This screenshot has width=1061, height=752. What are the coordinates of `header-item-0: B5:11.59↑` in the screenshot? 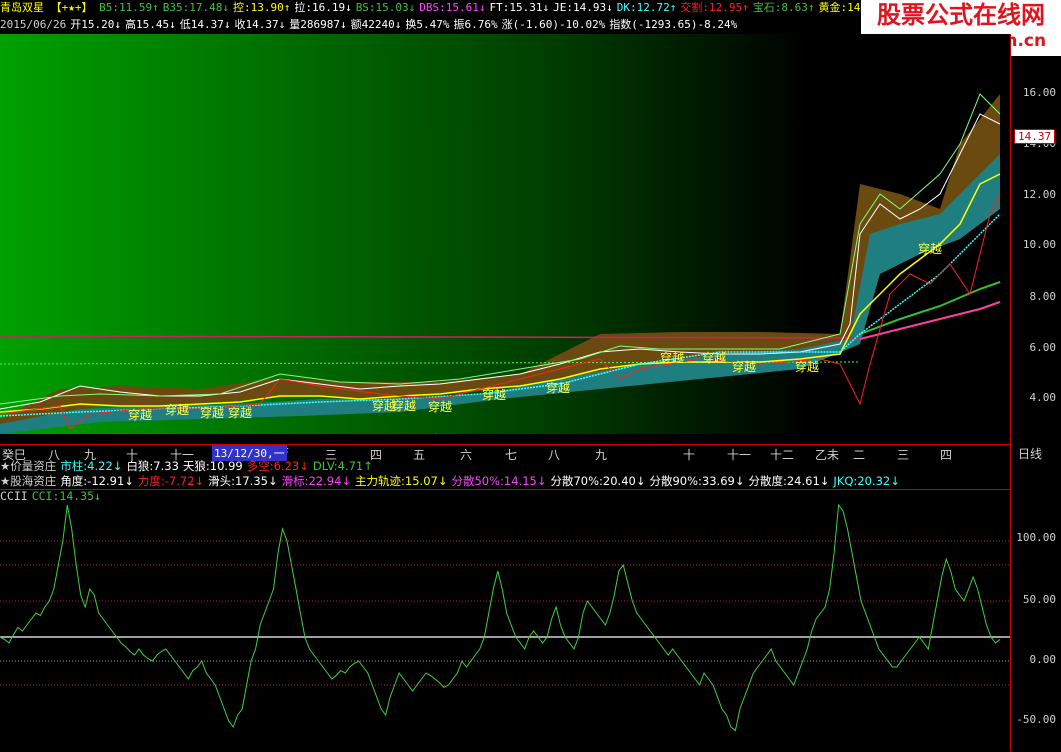 It's located at (129, 7).